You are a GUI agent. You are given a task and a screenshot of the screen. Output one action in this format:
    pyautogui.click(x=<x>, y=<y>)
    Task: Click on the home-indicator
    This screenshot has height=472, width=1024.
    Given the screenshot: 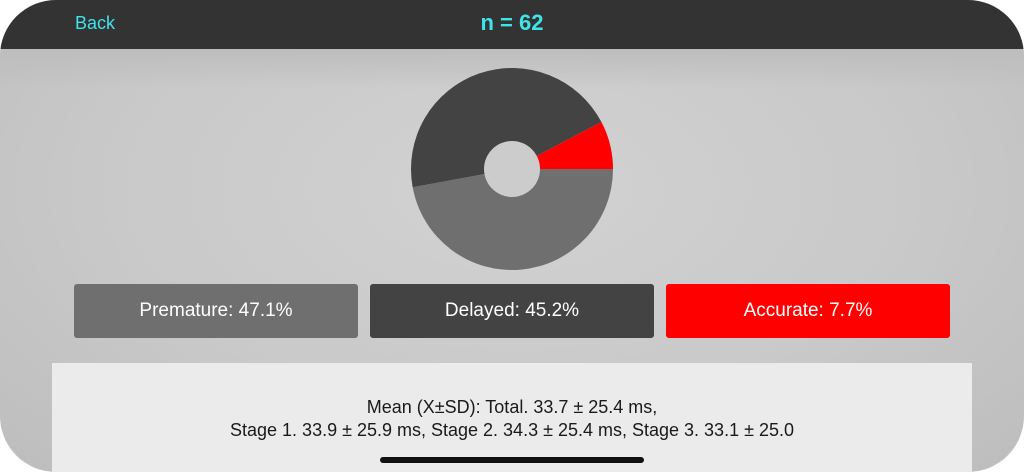 What is the action you would take?
    pyautogui.click(x=512, y=460)
    